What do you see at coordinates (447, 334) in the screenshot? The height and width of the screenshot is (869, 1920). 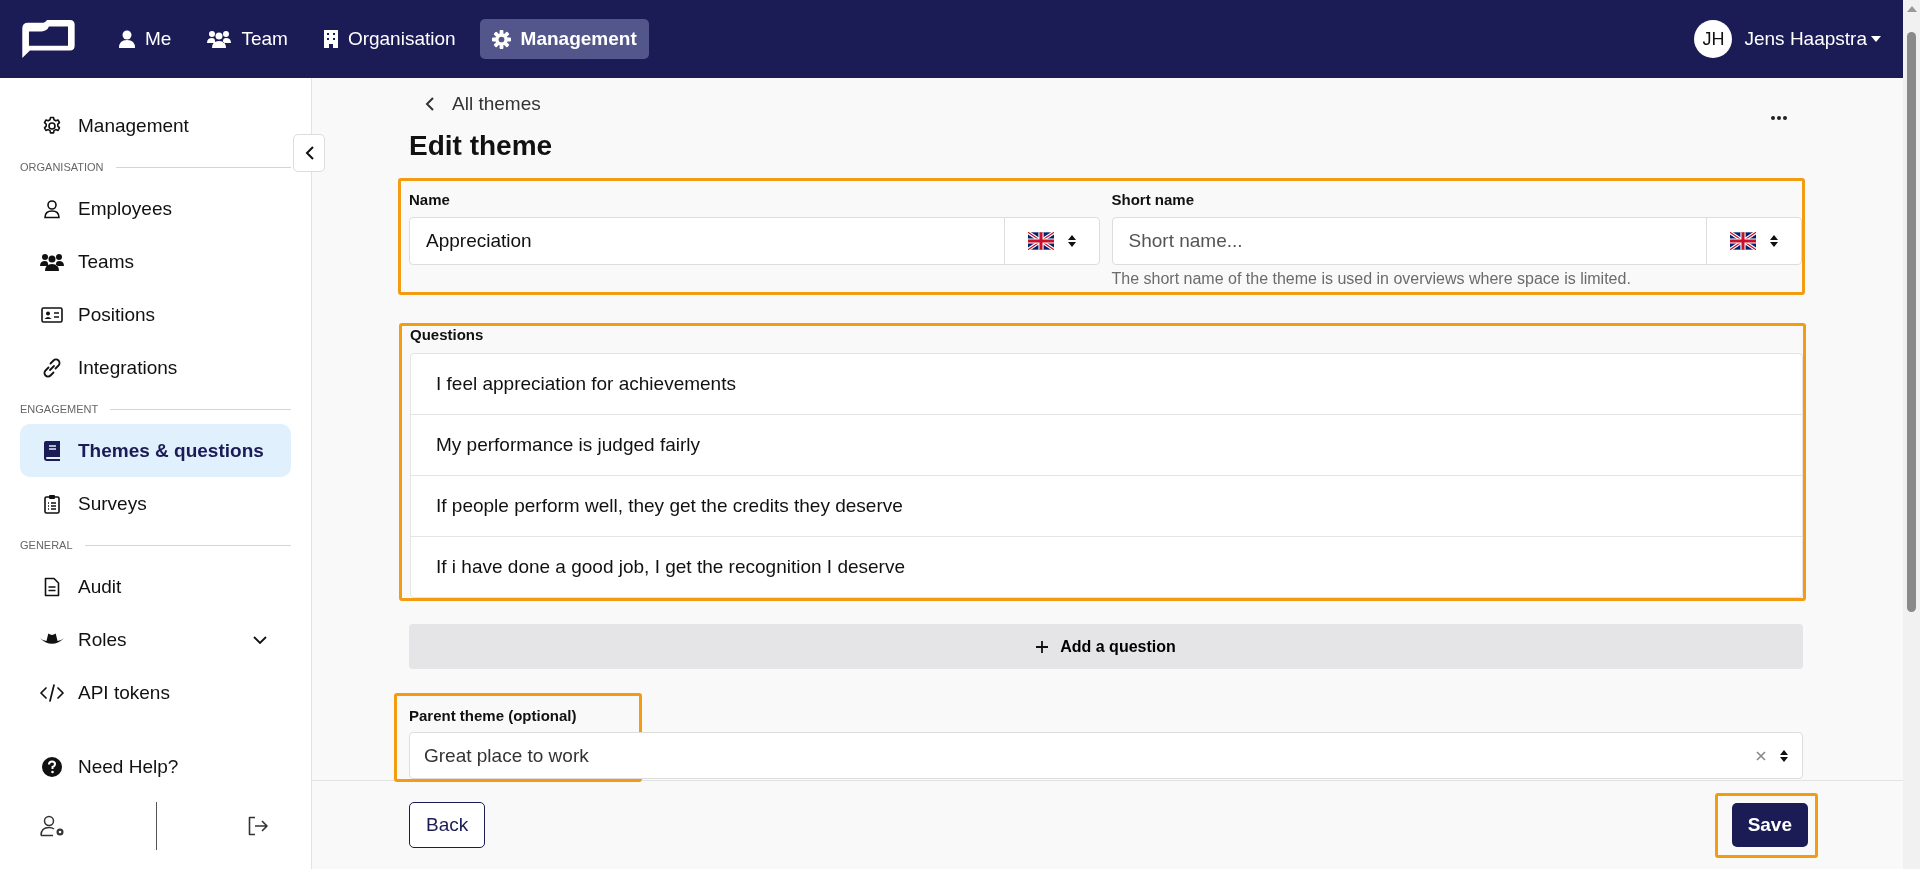 I see `field-label: Questions` at bounding box center [447, 334].